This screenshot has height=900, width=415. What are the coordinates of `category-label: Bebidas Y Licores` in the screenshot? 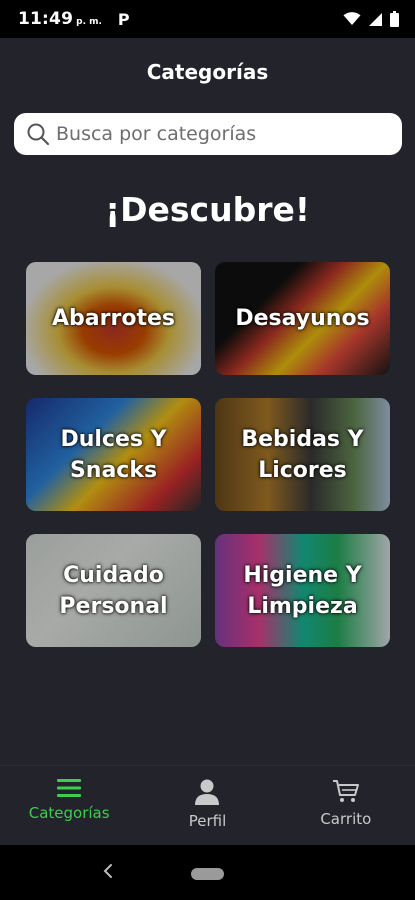 It's located at (302, 454).